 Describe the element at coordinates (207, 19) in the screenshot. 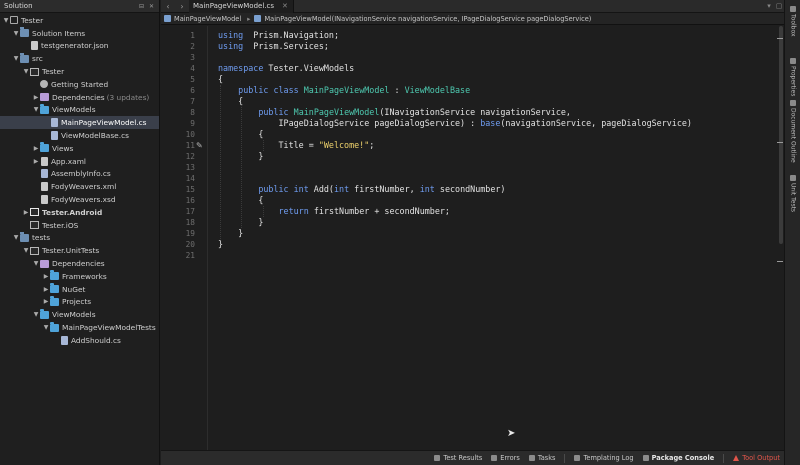

I see `breadcrumb-class: MainPageViewModel` at that location.